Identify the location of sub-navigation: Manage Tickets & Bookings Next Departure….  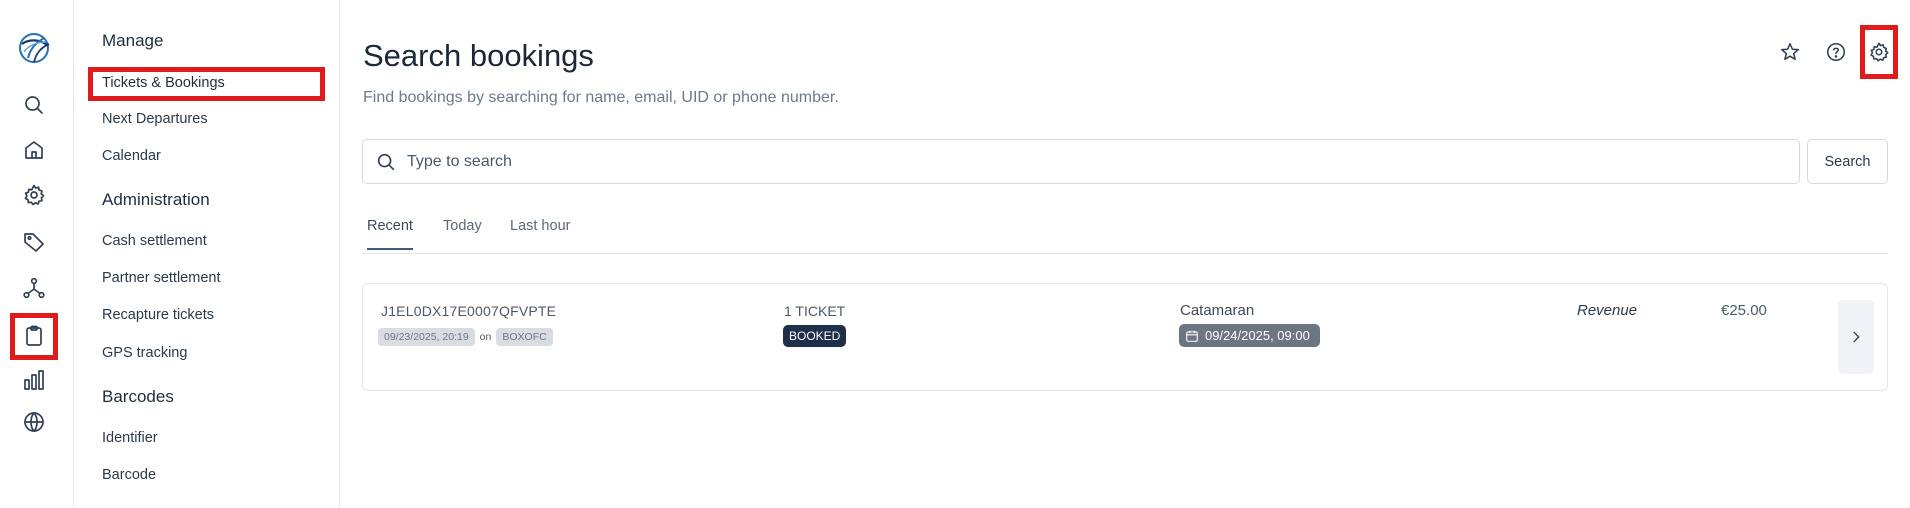
(207, 254).